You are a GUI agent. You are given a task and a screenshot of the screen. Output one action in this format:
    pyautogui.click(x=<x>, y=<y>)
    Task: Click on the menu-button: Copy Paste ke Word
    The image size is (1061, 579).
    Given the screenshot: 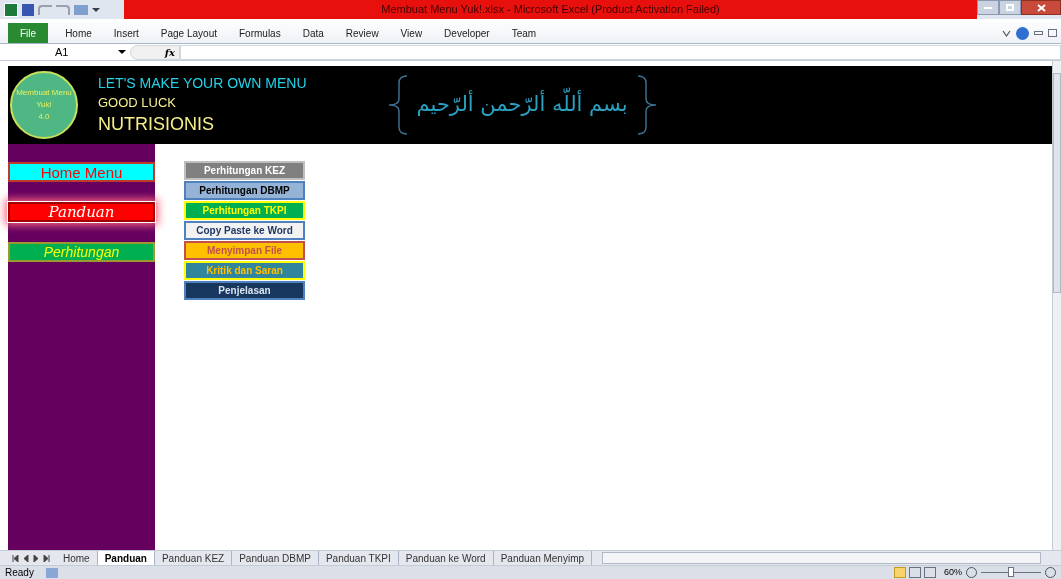 What is the action you would take?
    pyautogui.click(x=244, y=230)
    